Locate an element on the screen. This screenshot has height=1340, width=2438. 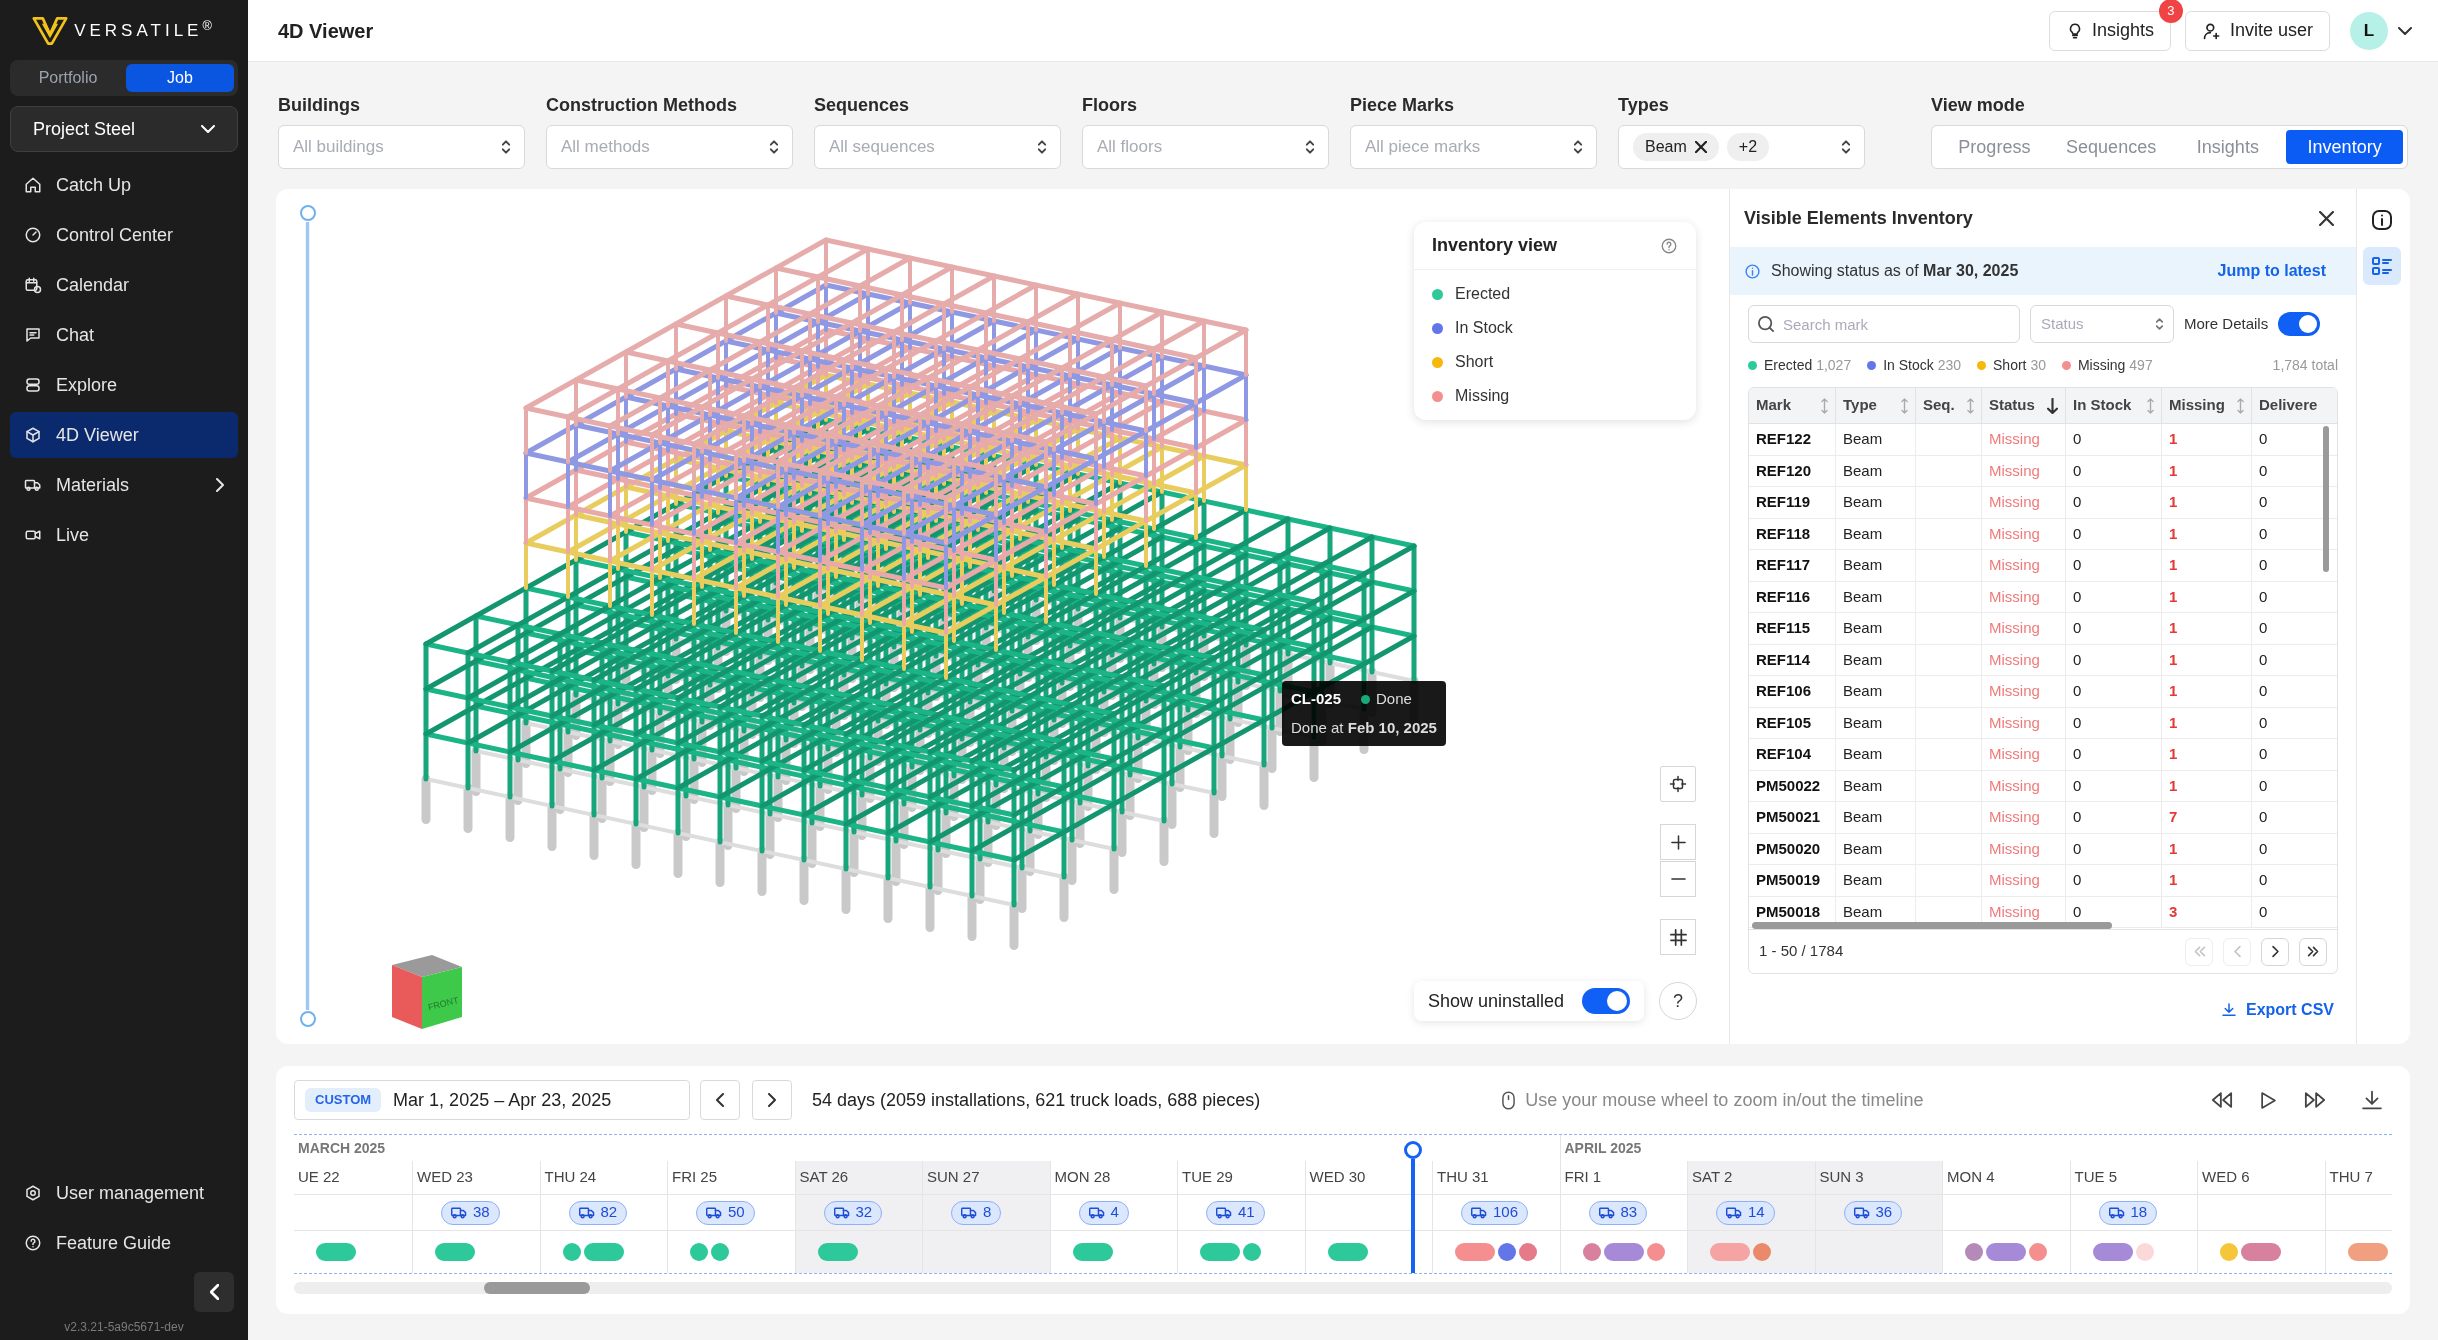
truck-count-badge: 14 is located at coordinates (1745, 1212).